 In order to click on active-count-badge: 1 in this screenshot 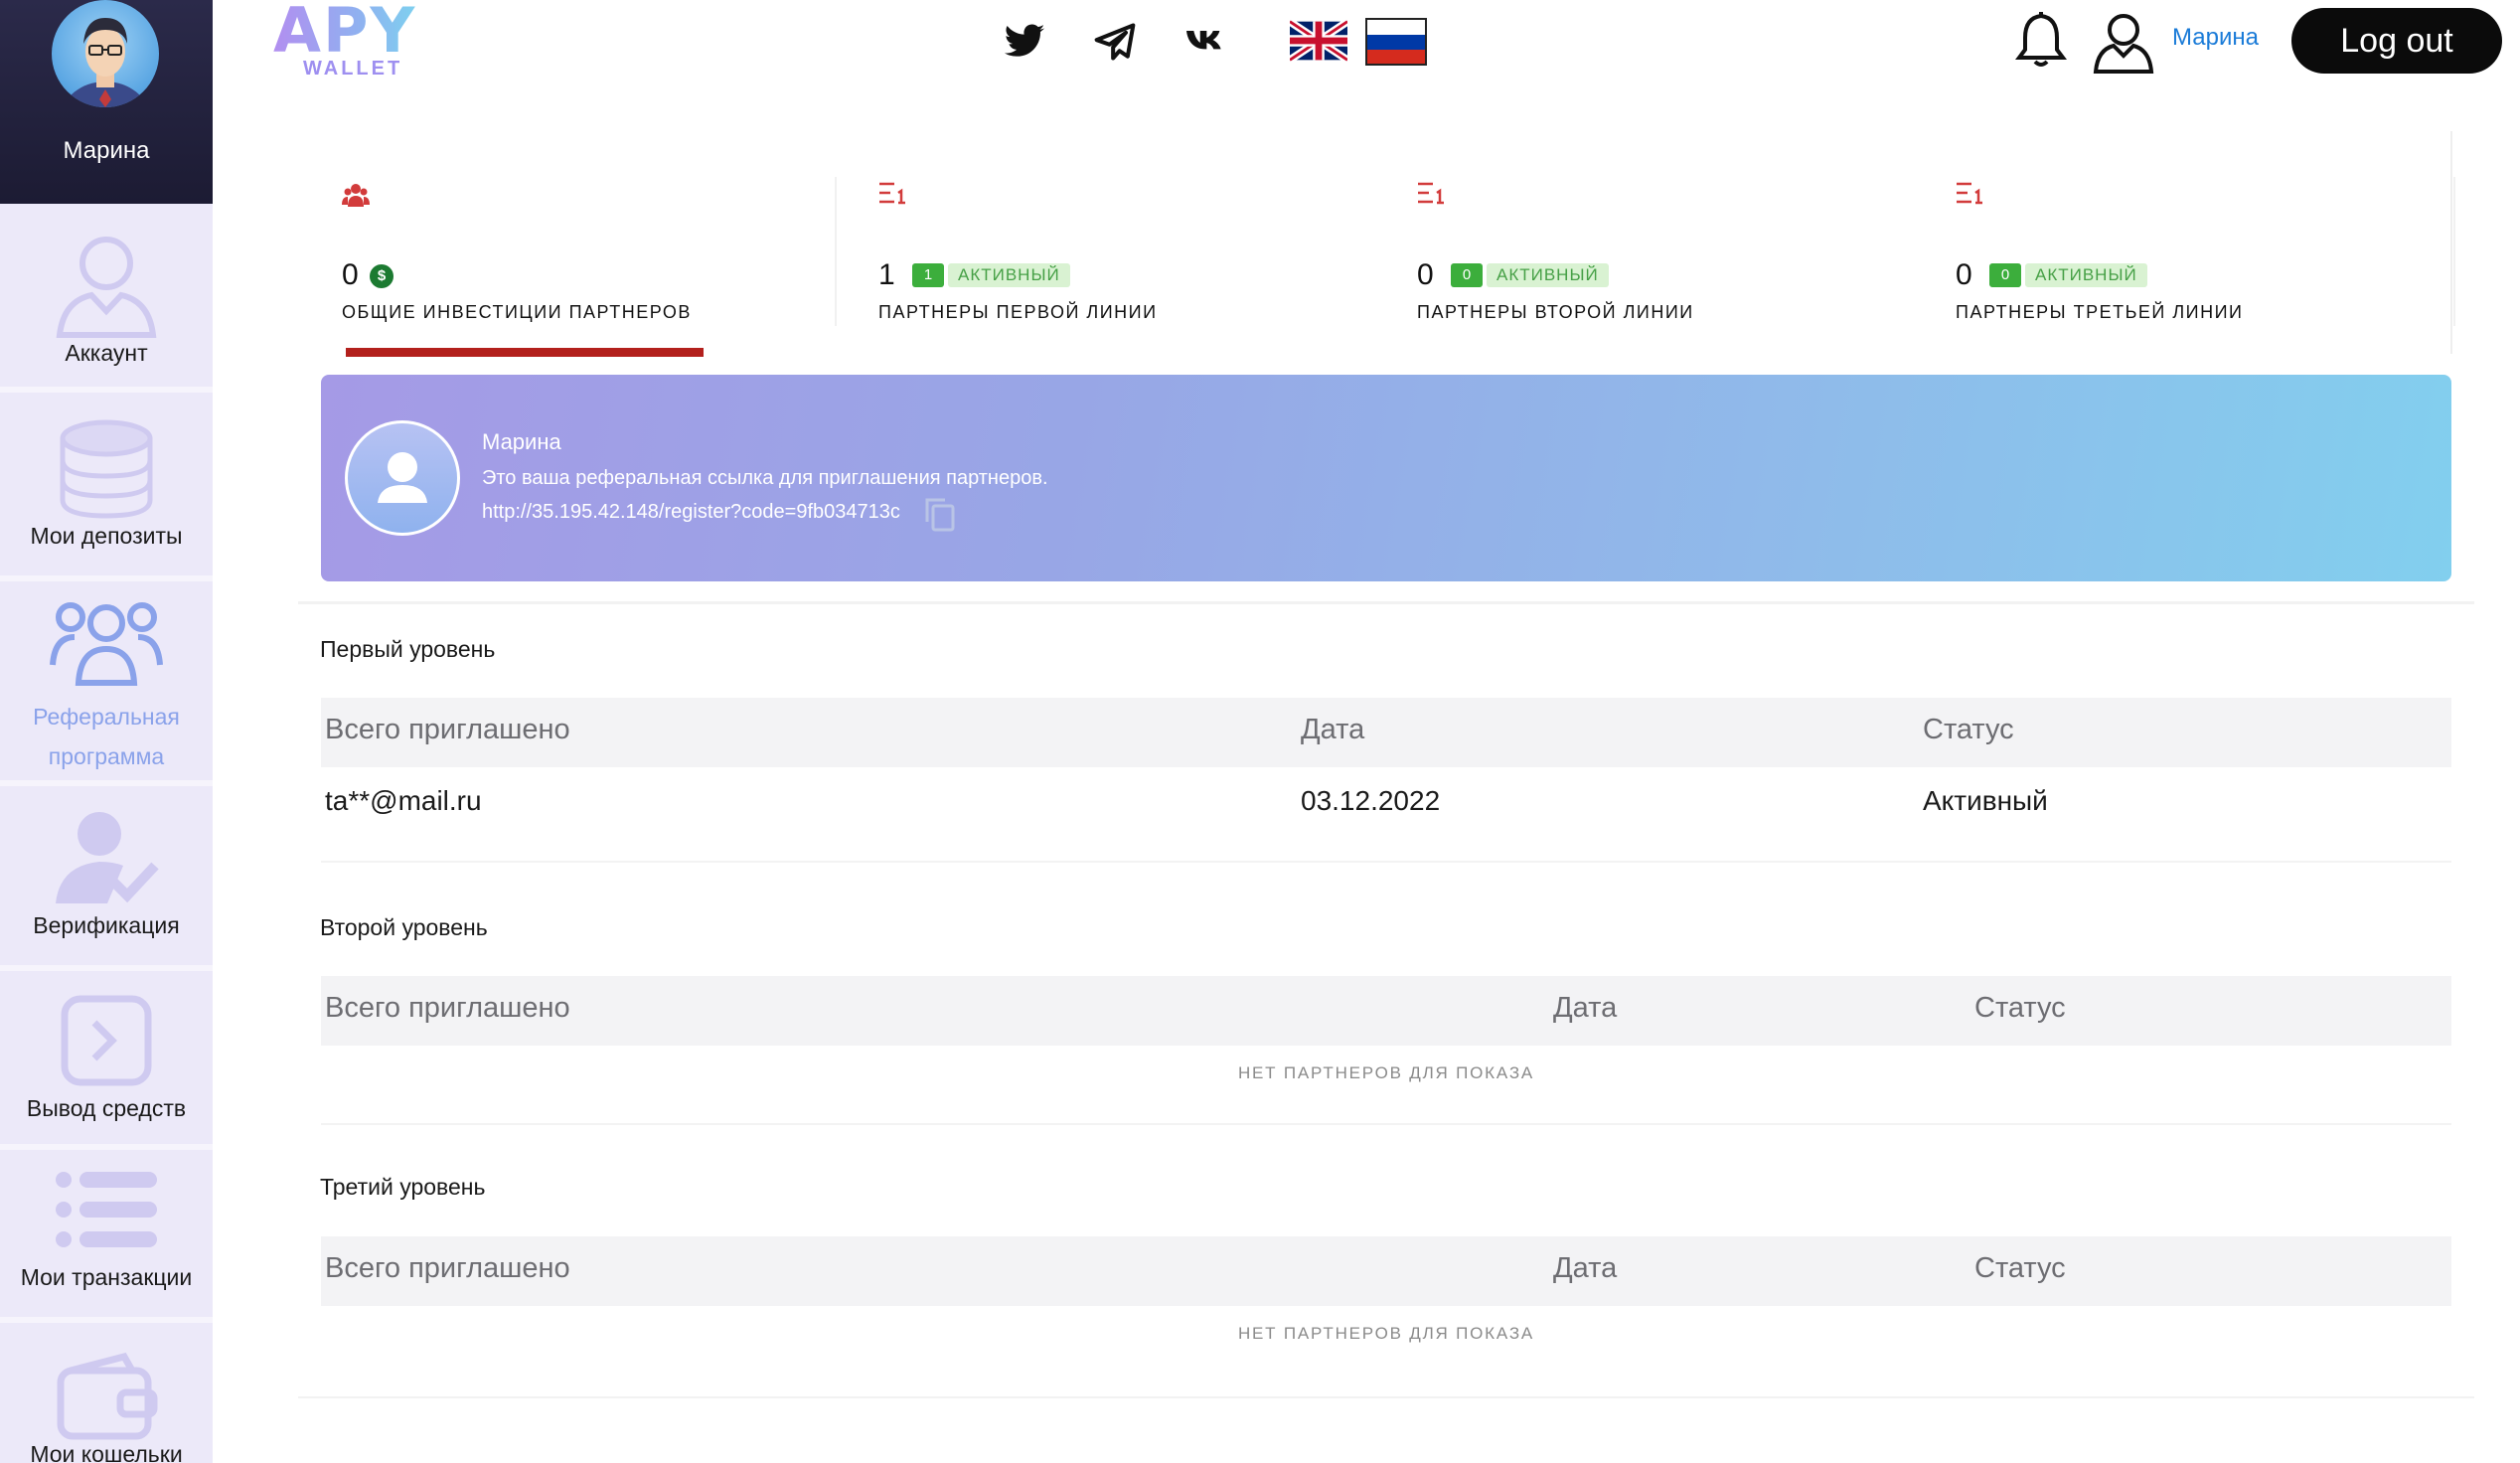, I will do `click(928, 275)`.